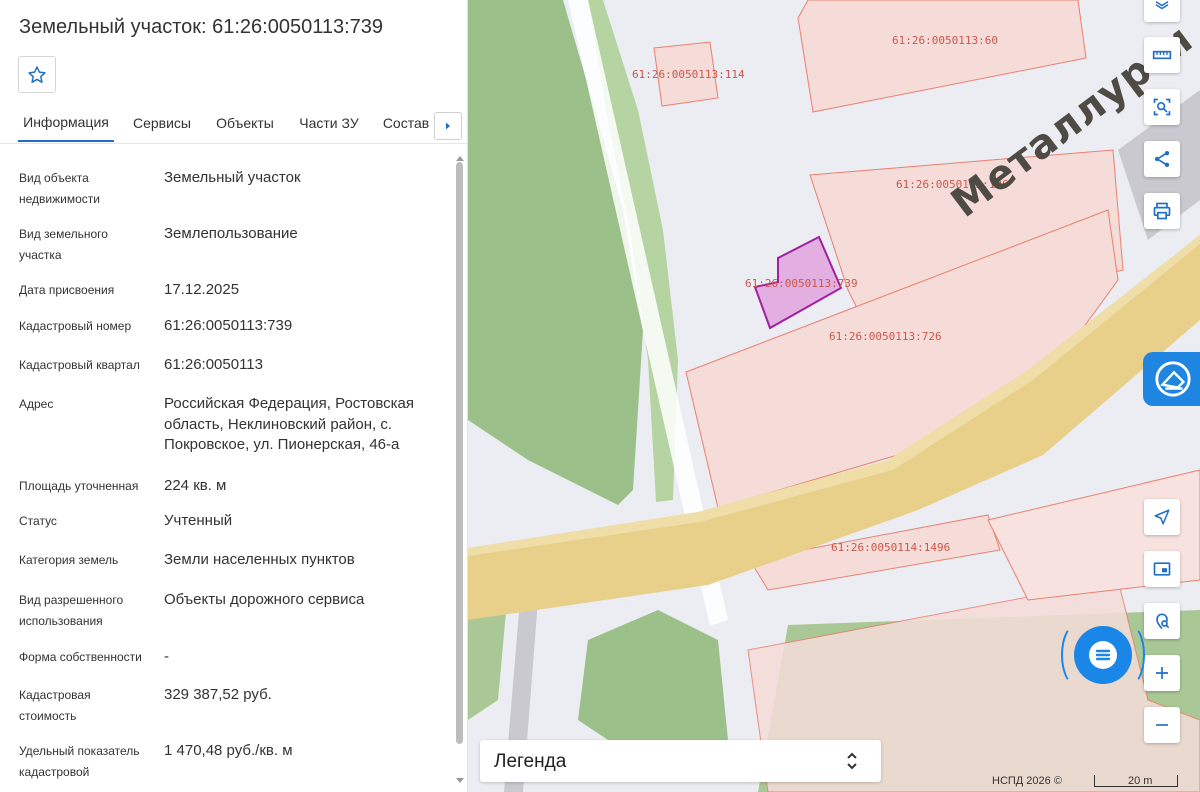 The width and height of the screenshot is (1200, 792). I want to click on parcel-label-60: 61:26:0050113:60, so click(945, 40).